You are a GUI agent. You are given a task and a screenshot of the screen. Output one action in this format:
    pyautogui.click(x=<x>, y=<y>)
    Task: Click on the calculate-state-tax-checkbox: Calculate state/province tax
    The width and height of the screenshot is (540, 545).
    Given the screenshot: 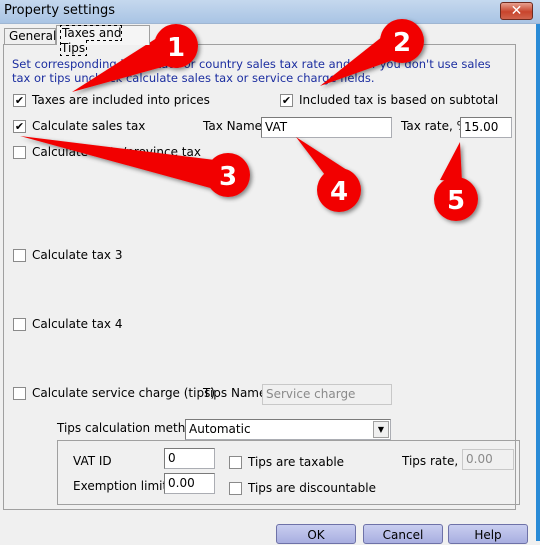 What is the action you would take?
    pyautogui.click(x=107, y=152)
    